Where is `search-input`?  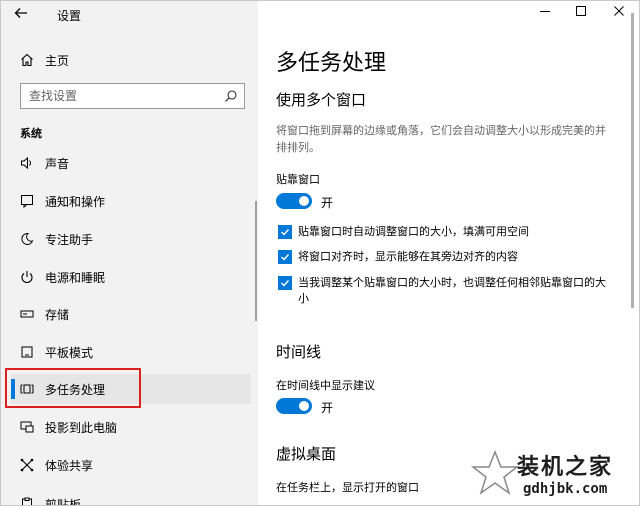 search-input is located at coordinates (118, 96).